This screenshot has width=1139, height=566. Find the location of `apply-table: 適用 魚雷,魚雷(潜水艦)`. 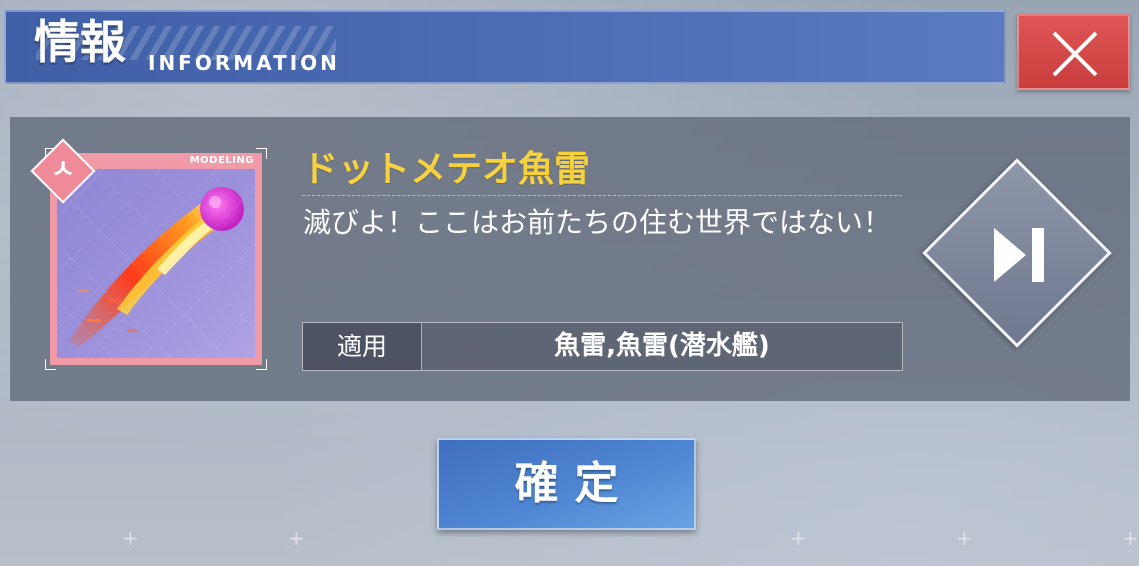

apply-table: 適用 魚雷,魚雷(潜水艦) is located at coordinates (602, 346).